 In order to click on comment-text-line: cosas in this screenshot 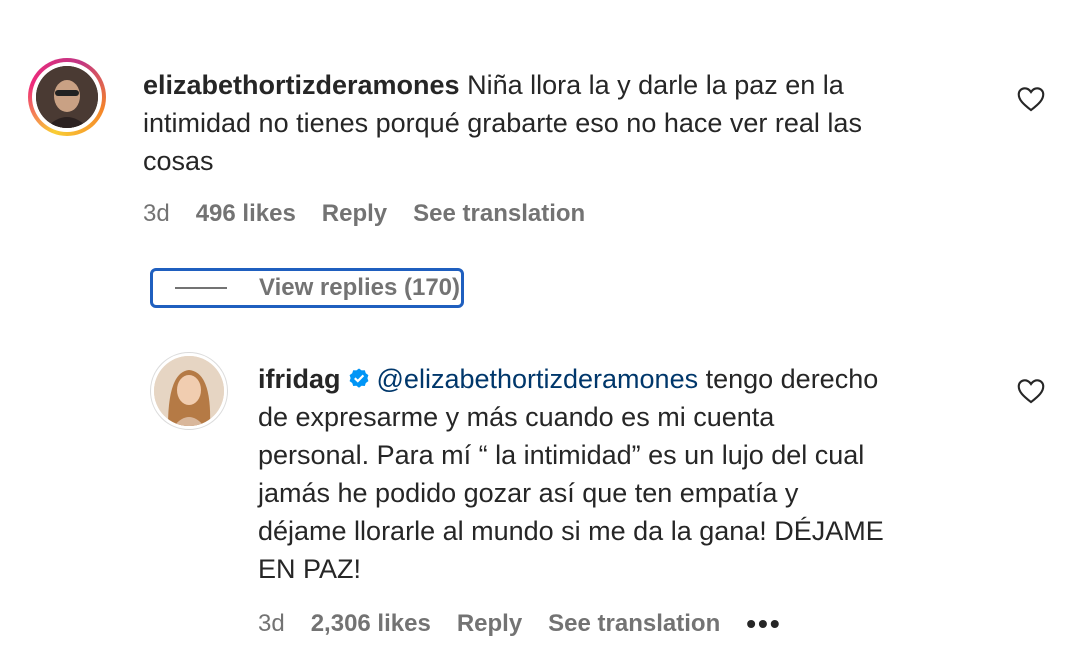, I will do `click(178, 161)`.